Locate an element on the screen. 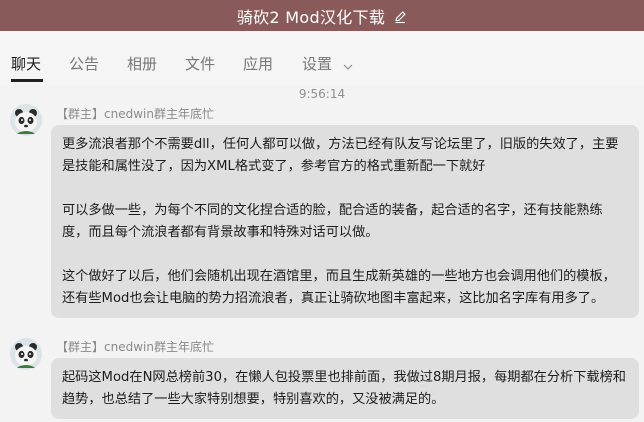  title-bar: 骑砍2 Mod汉化下载 is located at coordinates (322, 15).